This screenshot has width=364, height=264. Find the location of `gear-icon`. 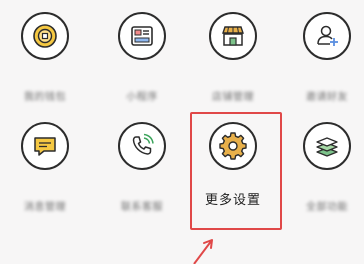

gear-icon is located at coordinates (233, 146).